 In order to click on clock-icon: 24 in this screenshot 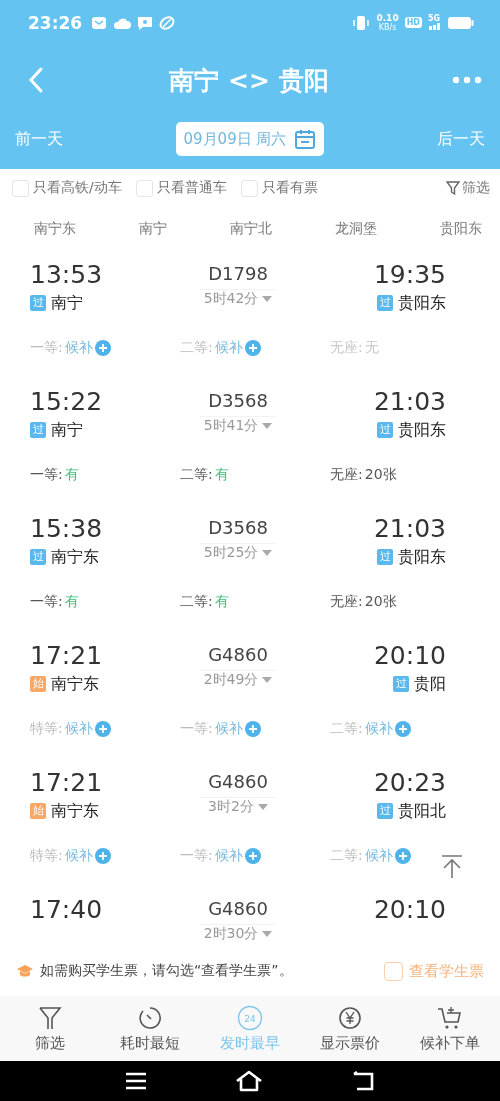, I will do `click(250, 1017)`.